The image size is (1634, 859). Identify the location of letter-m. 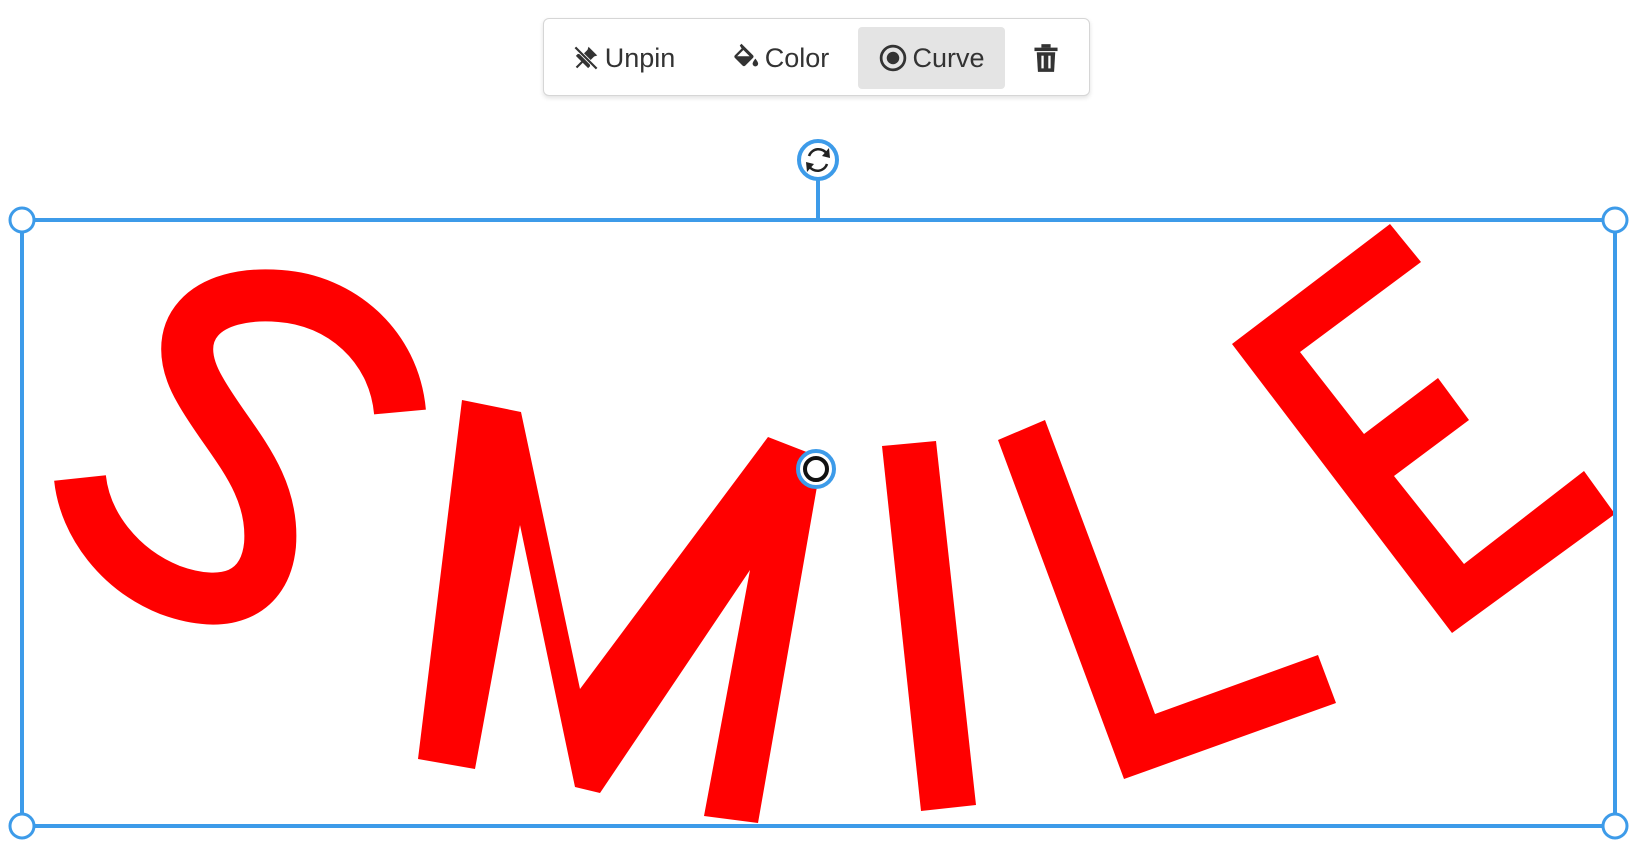
(620, 611).